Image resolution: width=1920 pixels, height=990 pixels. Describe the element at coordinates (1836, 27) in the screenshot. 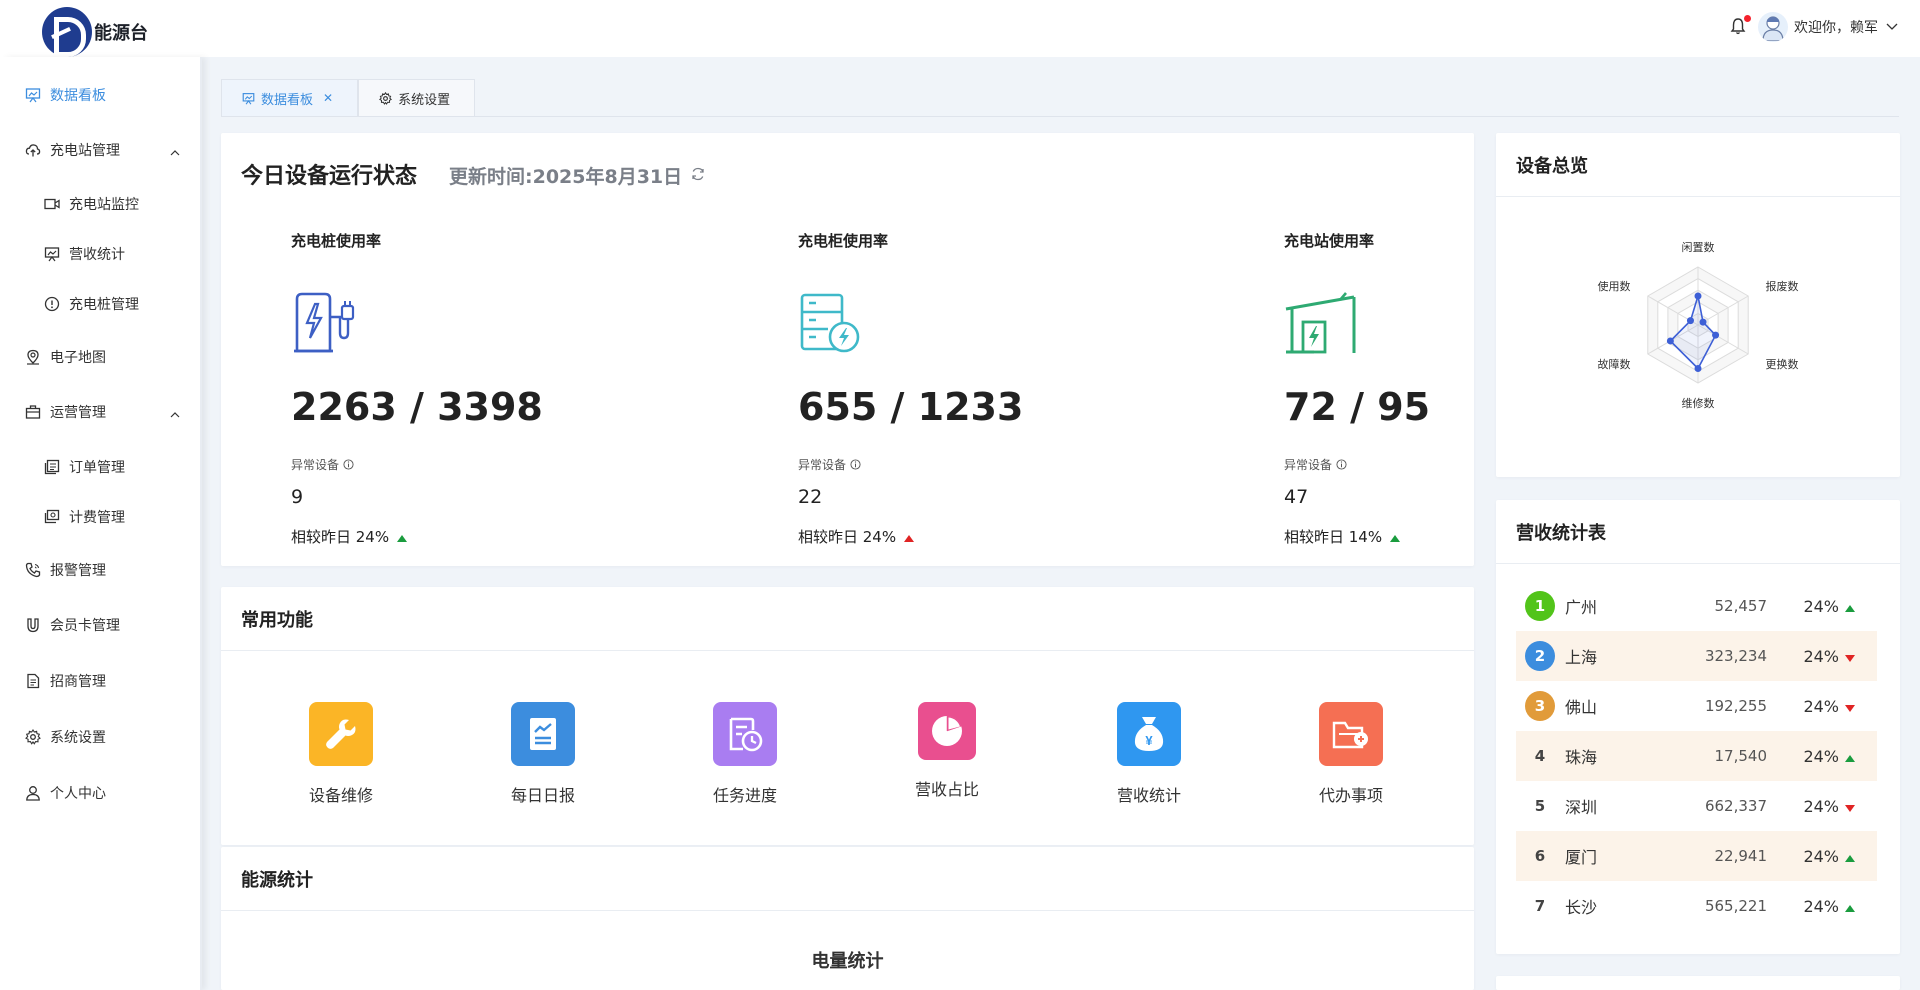

I see `greeting-text: 欢迎你，赖军` at that location.